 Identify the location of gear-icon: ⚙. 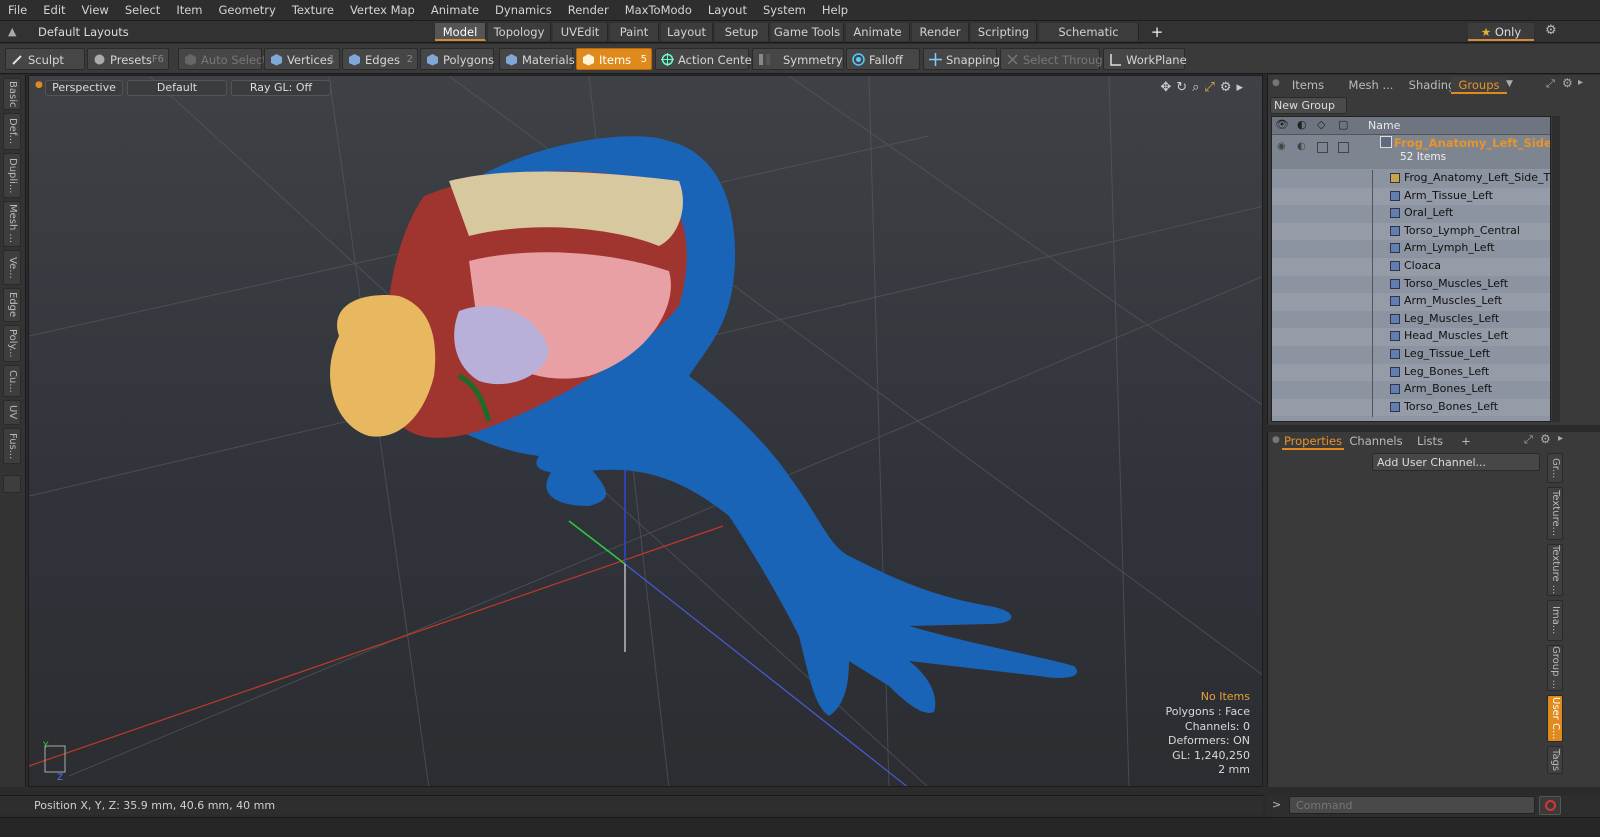
(1551, 30).